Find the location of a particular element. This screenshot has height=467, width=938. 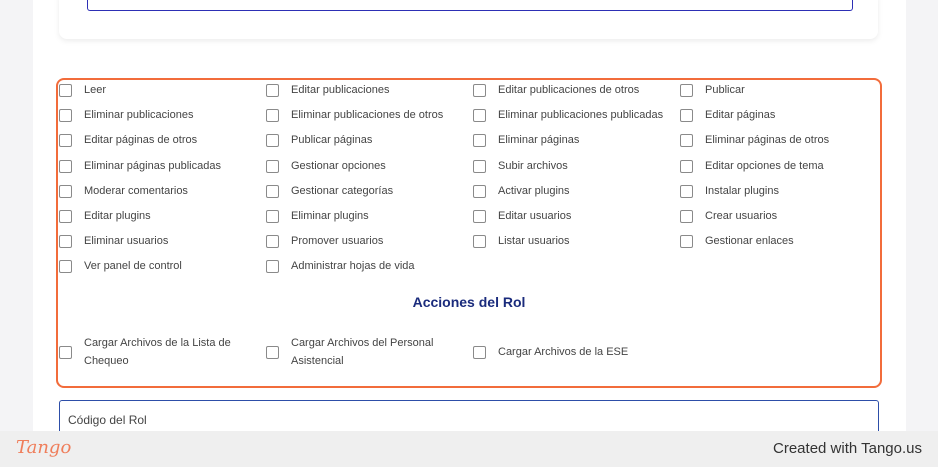

action-label: Cargar Archivos de la ESE is located at coordinates (563, 352).